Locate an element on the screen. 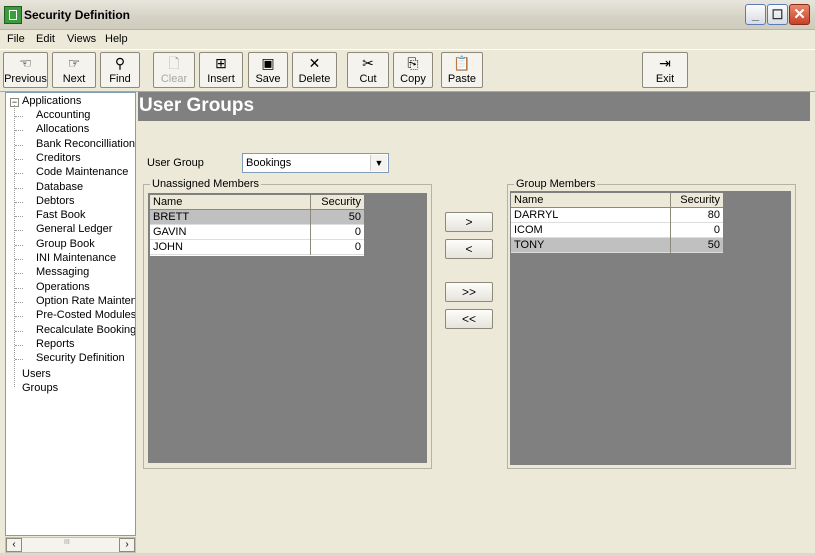 This screenshot has width=815, height=556. exit-button: ⇥ Exit is located at coordinates (665, 70).